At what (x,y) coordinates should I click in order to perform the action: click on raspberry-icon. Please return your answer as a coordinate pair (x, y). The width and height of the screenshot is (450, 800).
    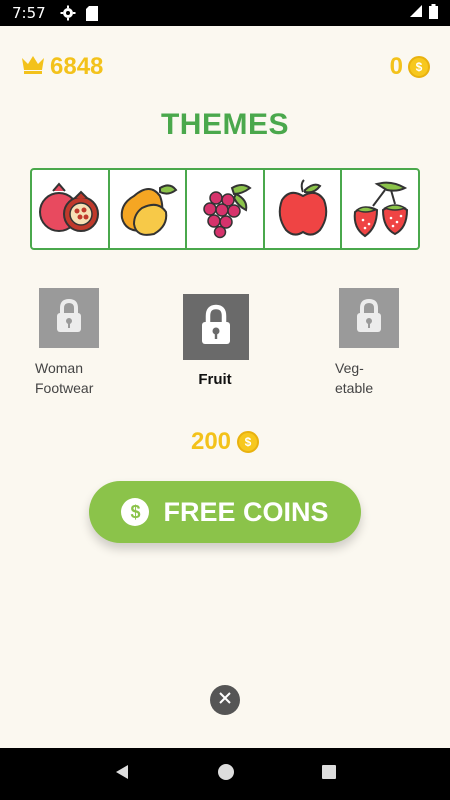
    Looking at the image, I should click on (226, 209).